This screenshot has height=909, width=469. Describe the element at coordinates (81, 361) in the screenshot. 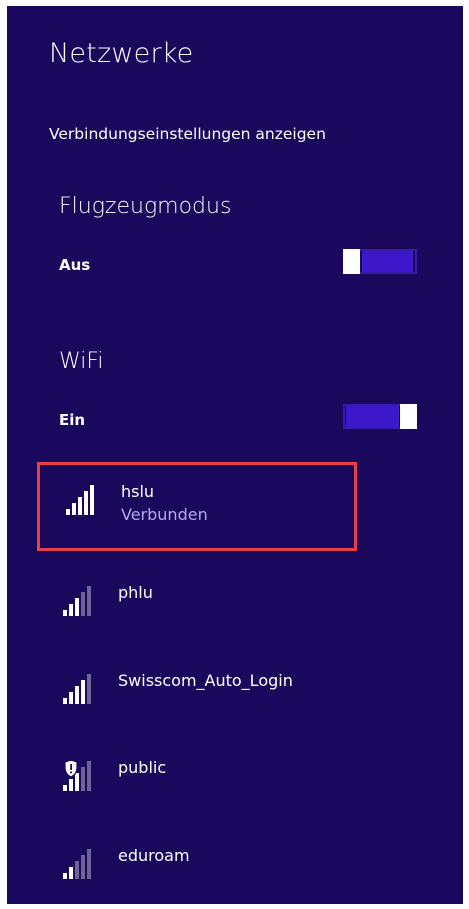

I see `wifi-title: WiFi` at that location.